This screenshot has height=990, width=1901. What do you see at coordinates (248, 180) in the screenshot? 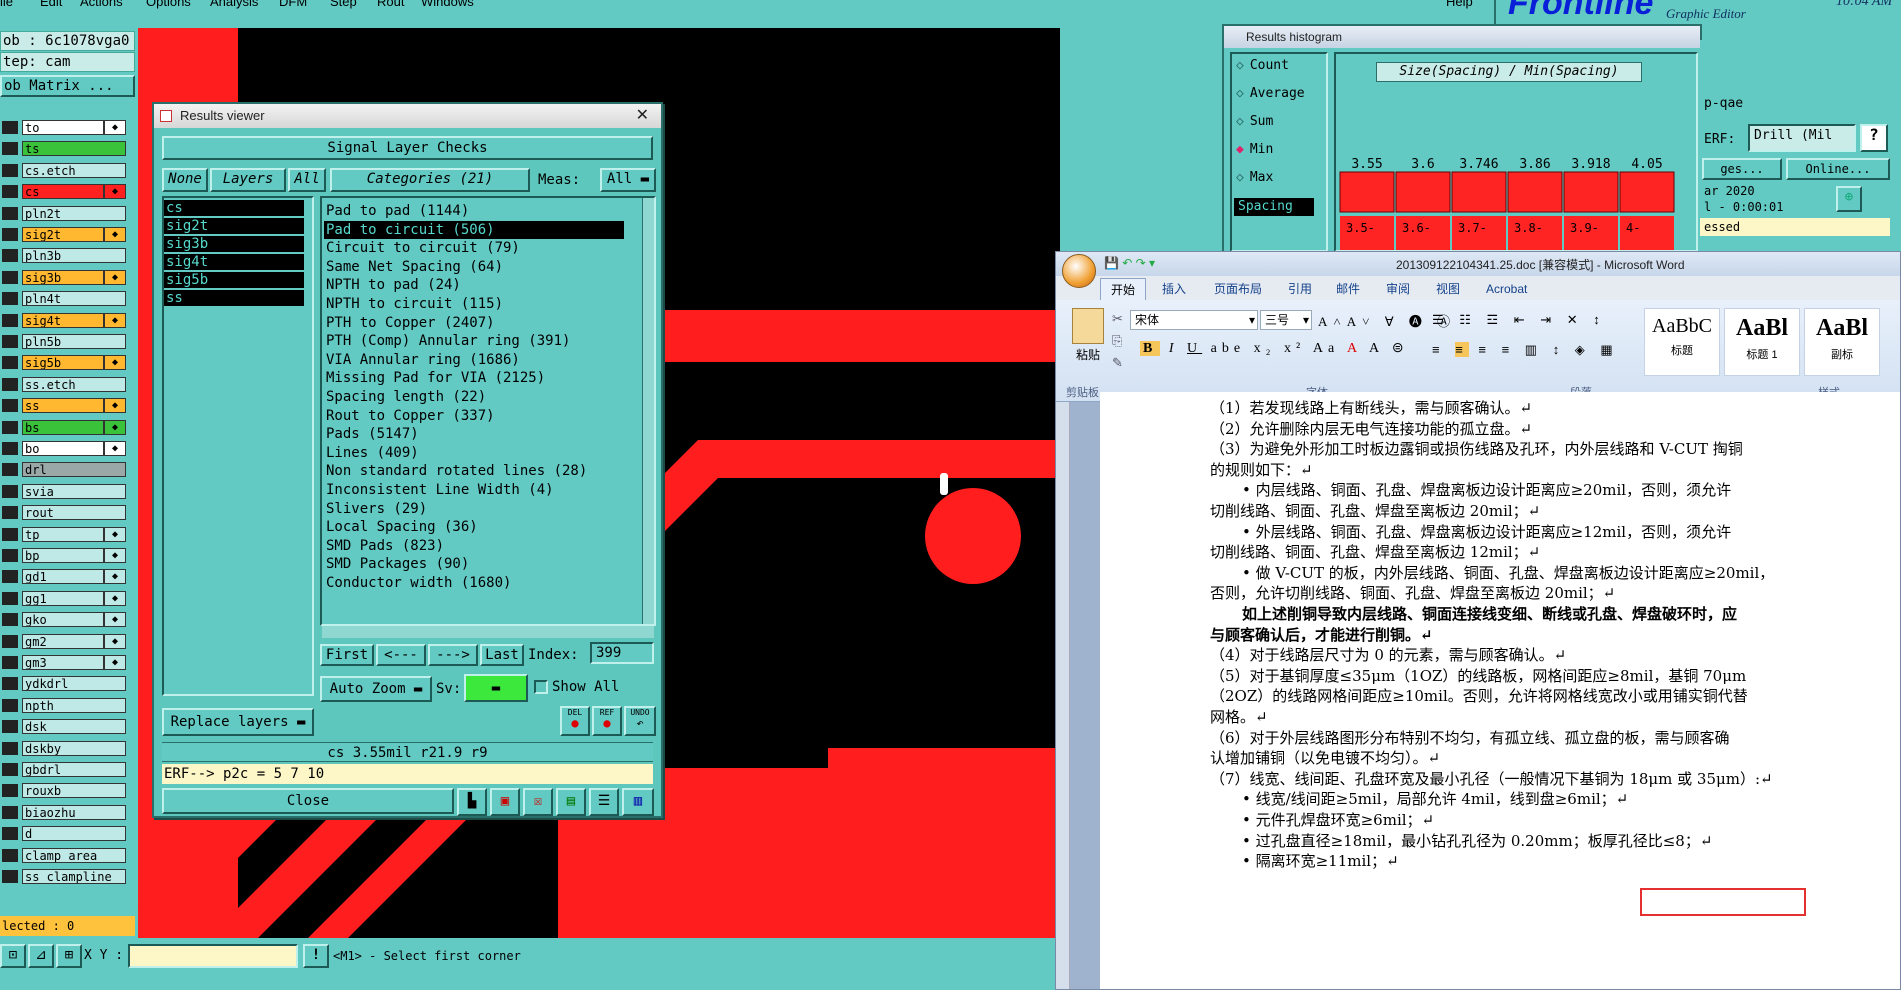
I see `layers-button: Layers` at bounding box center [248, 180].